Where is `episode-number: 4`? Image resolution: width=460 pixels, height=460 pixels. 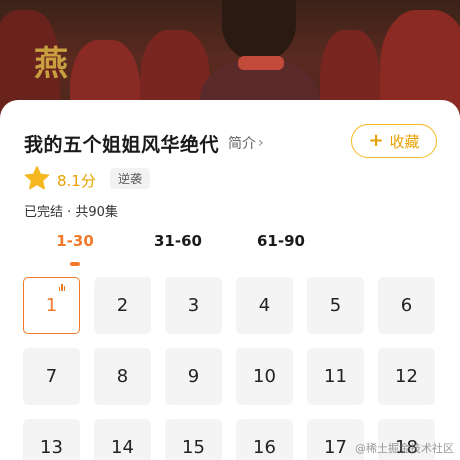 episode-number: 4 is located at coordinates (264, 305).